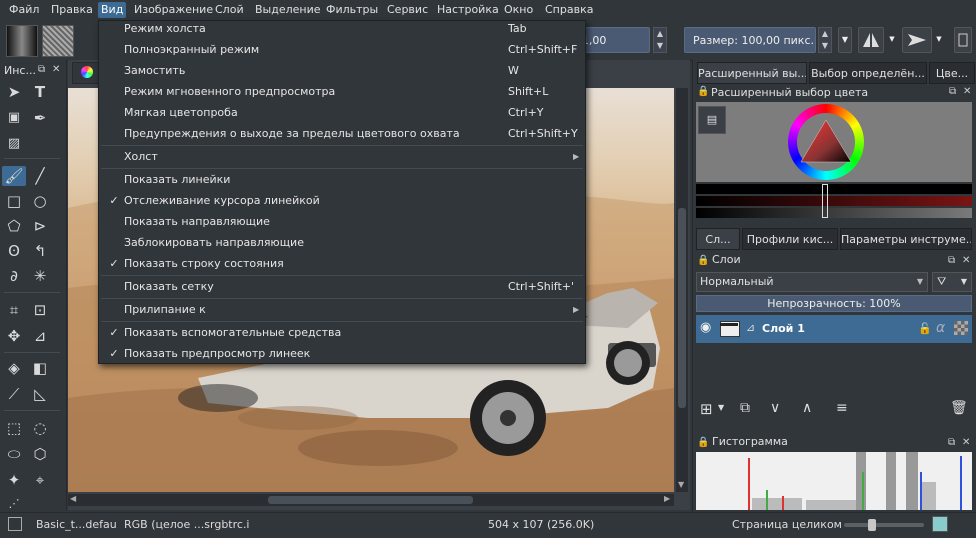 This screenshot has width=976, height=538. I want to click on select-shapes-tool-icon: ➤, so click(14, 92).